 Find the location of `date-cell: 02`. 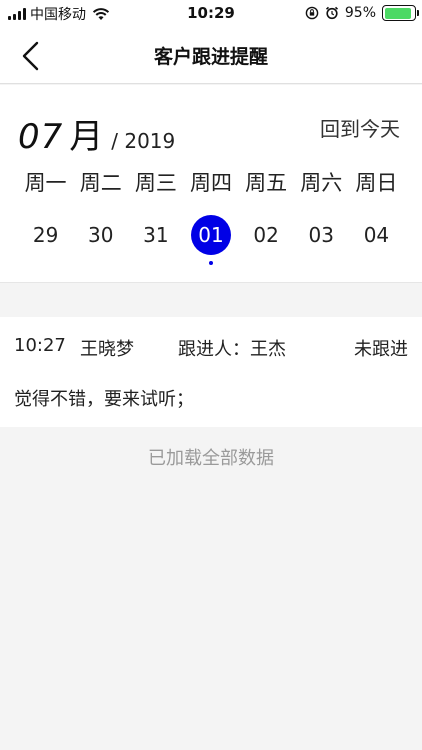

date-cell: 02 is located at coordinates (266, 235).